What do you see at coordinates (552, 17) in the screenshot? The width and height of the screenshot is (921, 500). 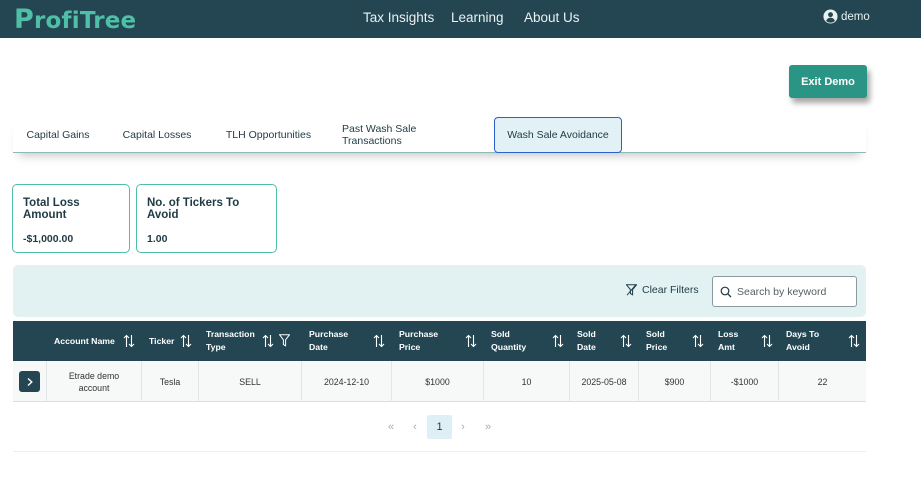 I see `nav-link-about-us: About Us` at bounding box center [552, 17].